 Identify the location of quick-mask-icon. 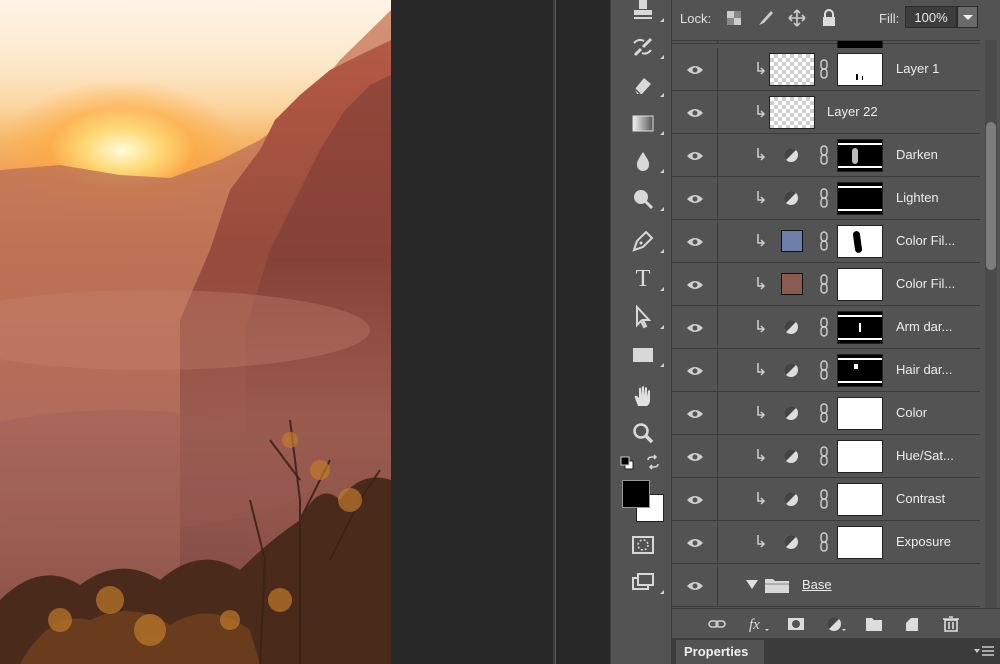
(643, 545).